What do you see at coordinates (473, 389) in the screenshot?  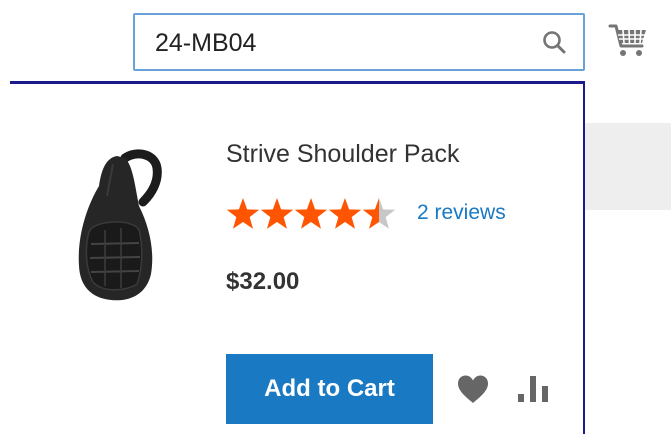 I see `heart-icon` at bounding box center [473, 389].